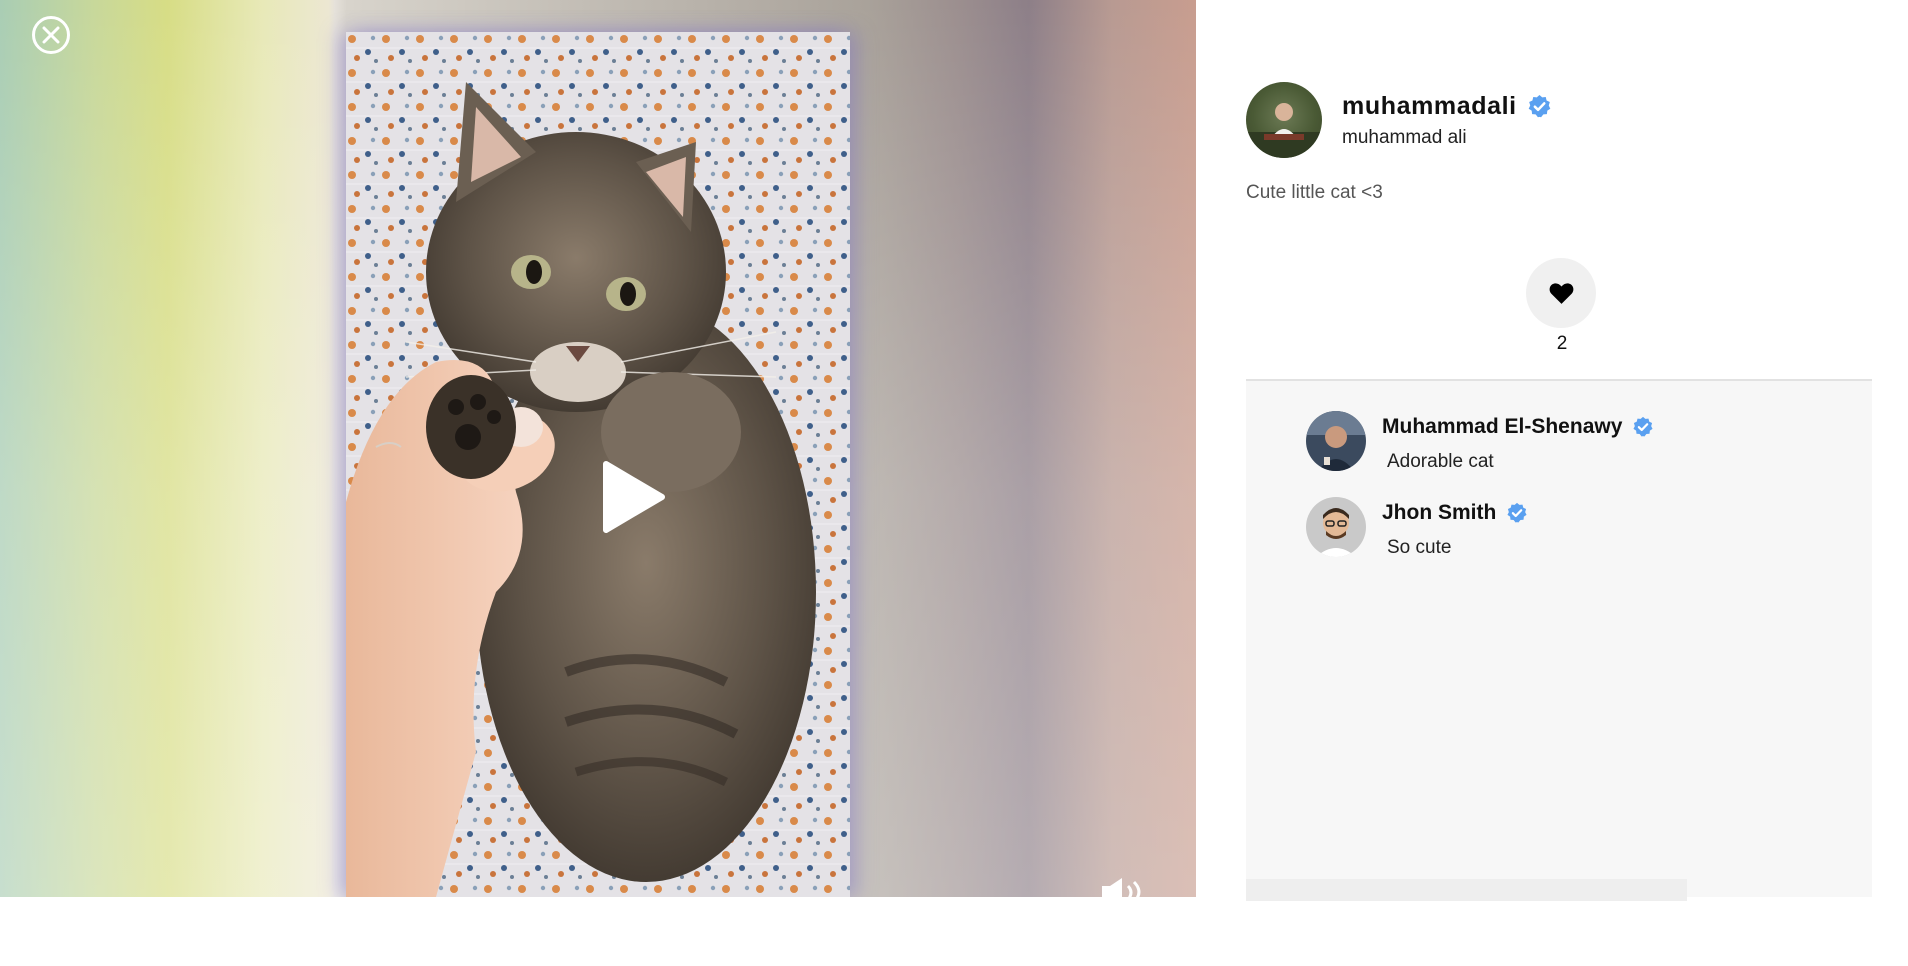 The image size is (1908, 966). I want to click on post-caption: Cute little cat <3, so click(1314, 192).